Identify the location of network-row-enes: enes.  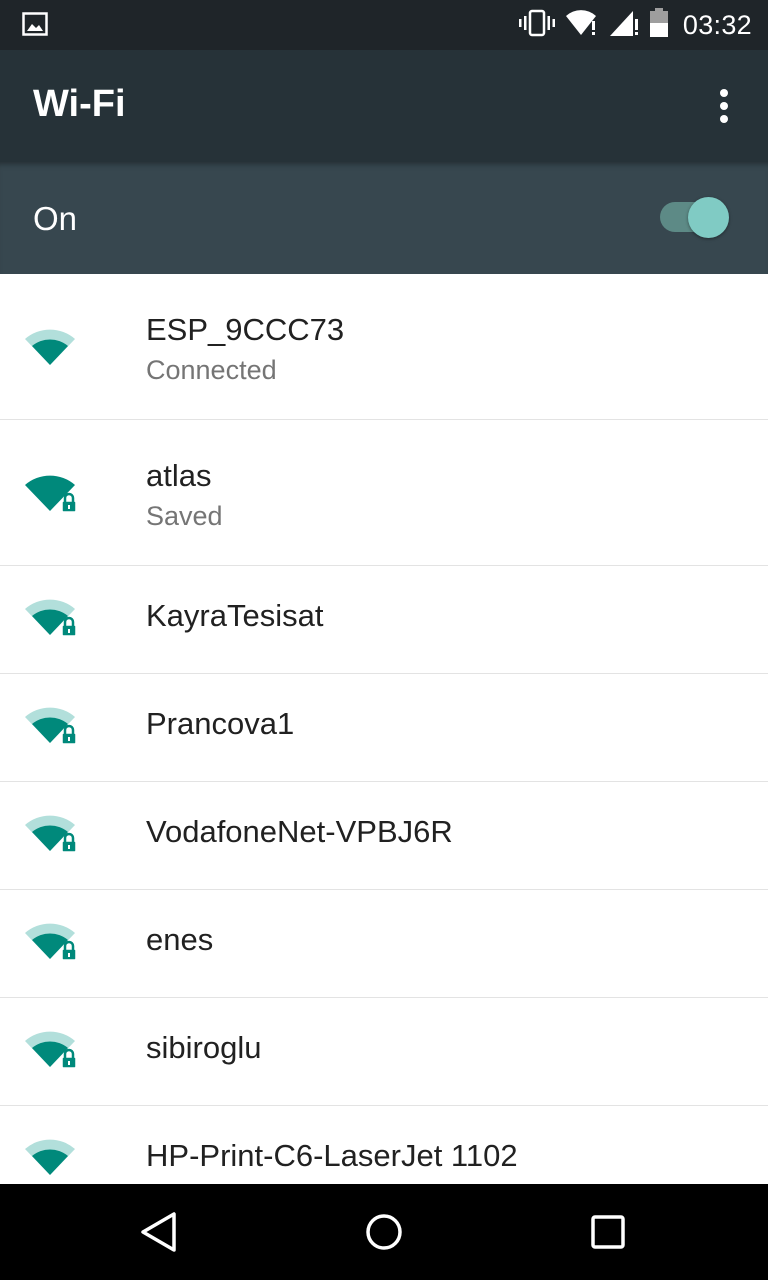
(384, 944).